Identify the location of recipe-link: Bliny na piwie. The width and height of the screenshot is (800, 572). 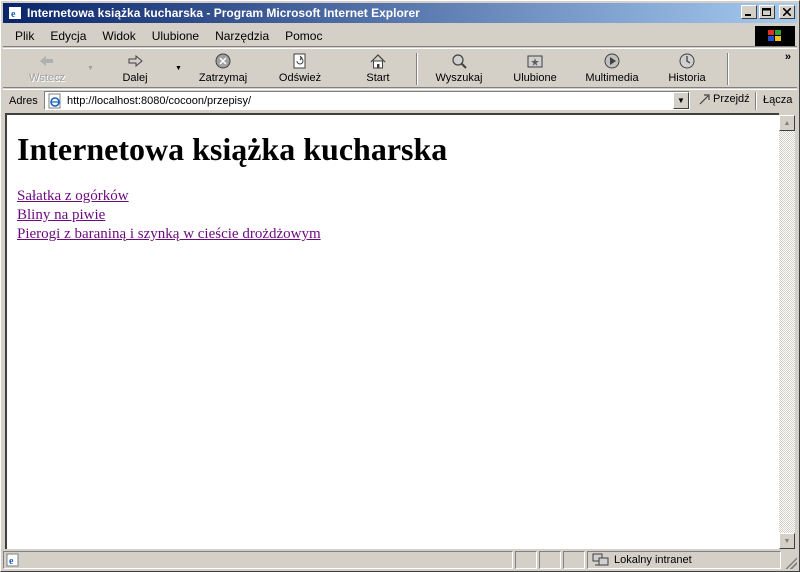
(169, 215).